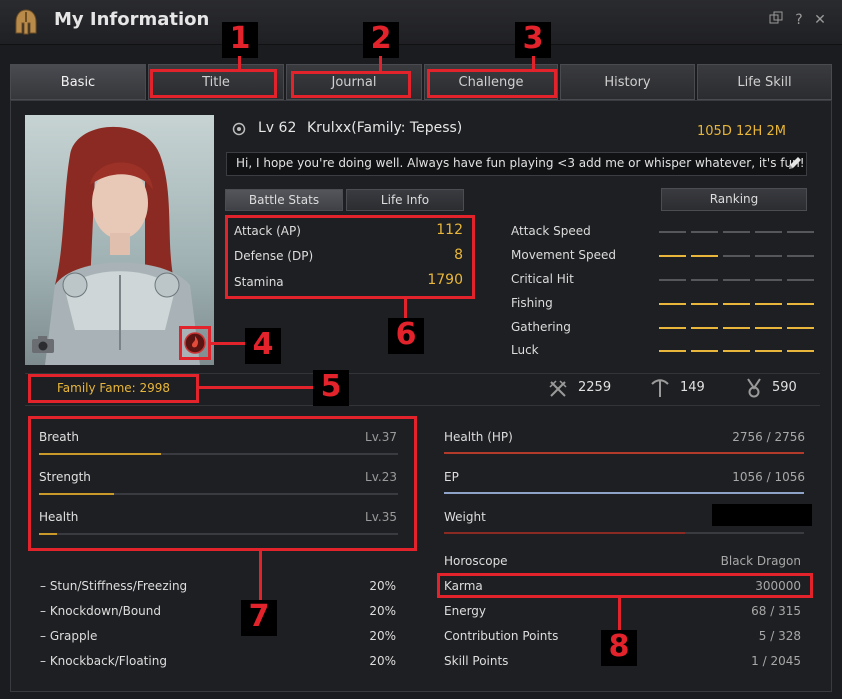  I want to click on pickaxe-icon, so click(660, 388).